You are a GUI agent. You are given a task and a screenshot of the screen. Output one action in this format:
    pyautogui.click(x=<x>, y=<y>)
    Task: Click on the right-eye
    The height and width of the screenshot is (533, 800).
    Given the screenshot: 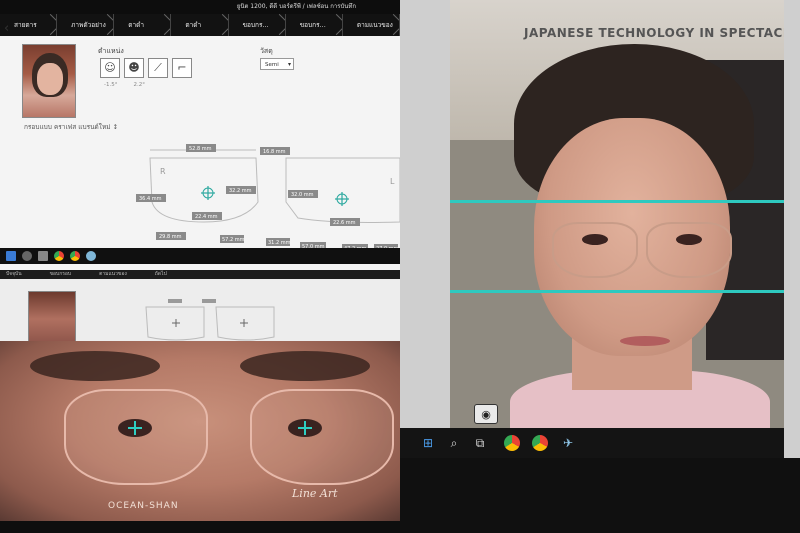 What is the action you would take?
    pyautogui.click(x=595, y=239)
    